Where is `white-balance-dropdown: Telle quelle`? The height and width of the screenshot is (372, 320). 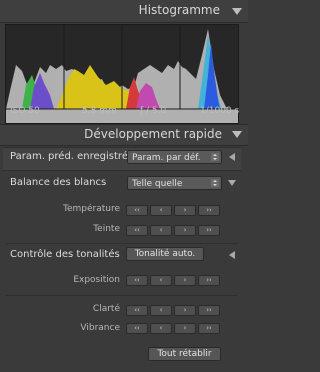
white-balance-dropdown: Telle quelle is located at coordinates (174, 183).